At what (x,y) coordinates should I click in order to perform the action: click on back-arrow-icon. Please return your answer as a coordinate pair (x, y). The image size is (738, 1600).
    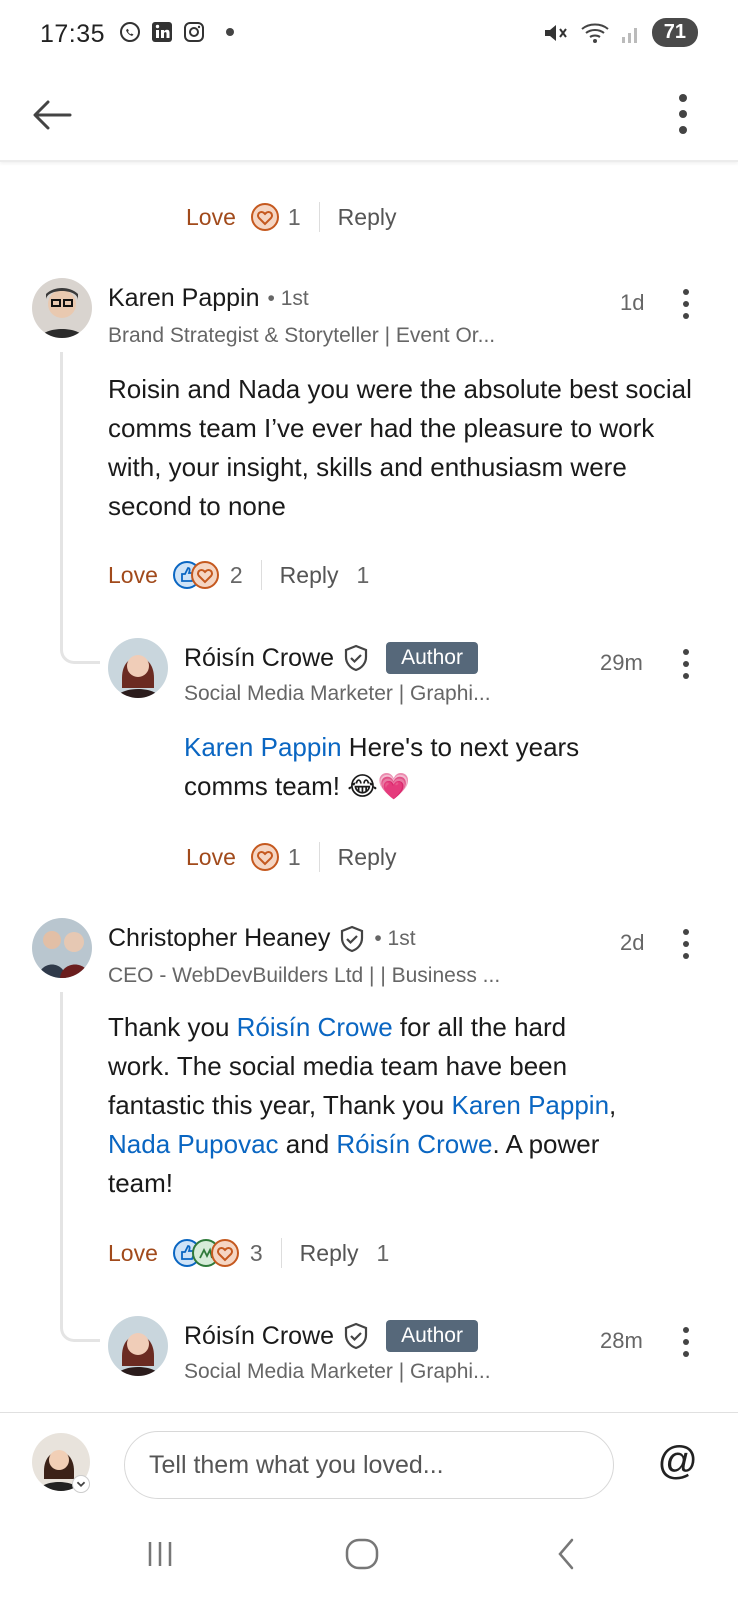
    Looking at the image, I should click on (53, 115).